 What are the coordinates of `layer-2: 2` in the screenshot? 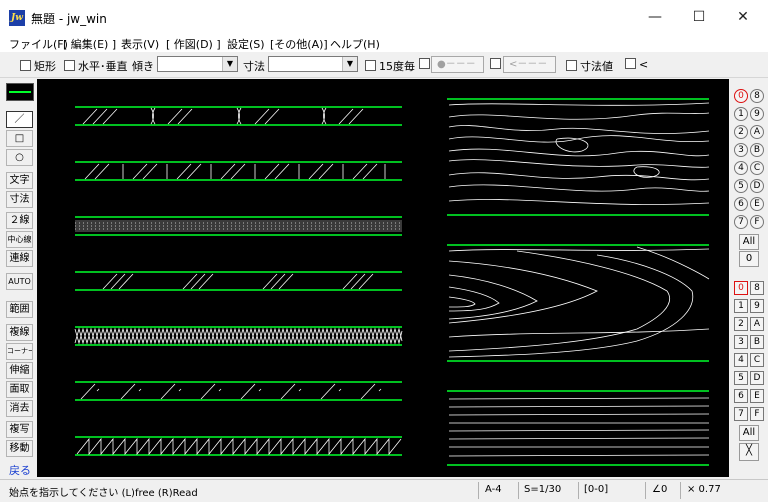 It's located at (741, 132).